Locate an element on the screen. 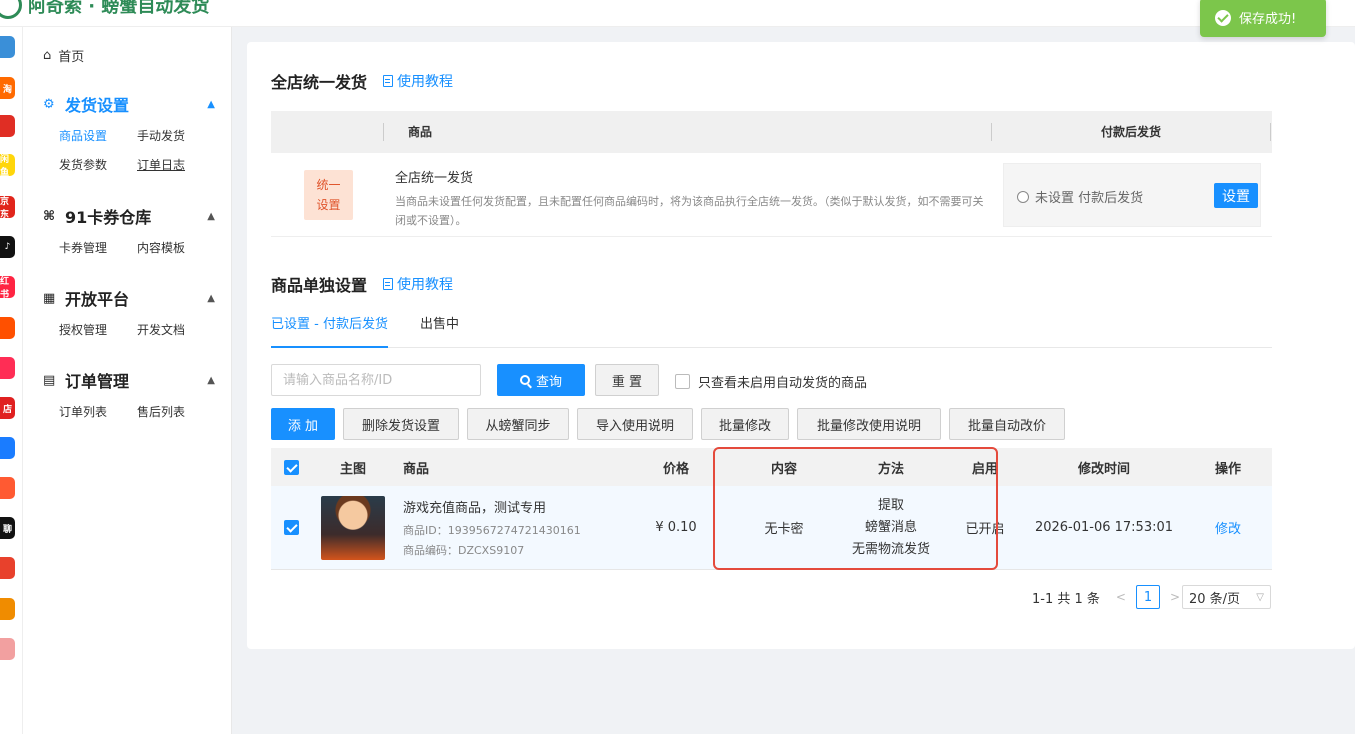 This screenshot has height=734, width=1355. row-checkbox is located at coordinates (291, 527).